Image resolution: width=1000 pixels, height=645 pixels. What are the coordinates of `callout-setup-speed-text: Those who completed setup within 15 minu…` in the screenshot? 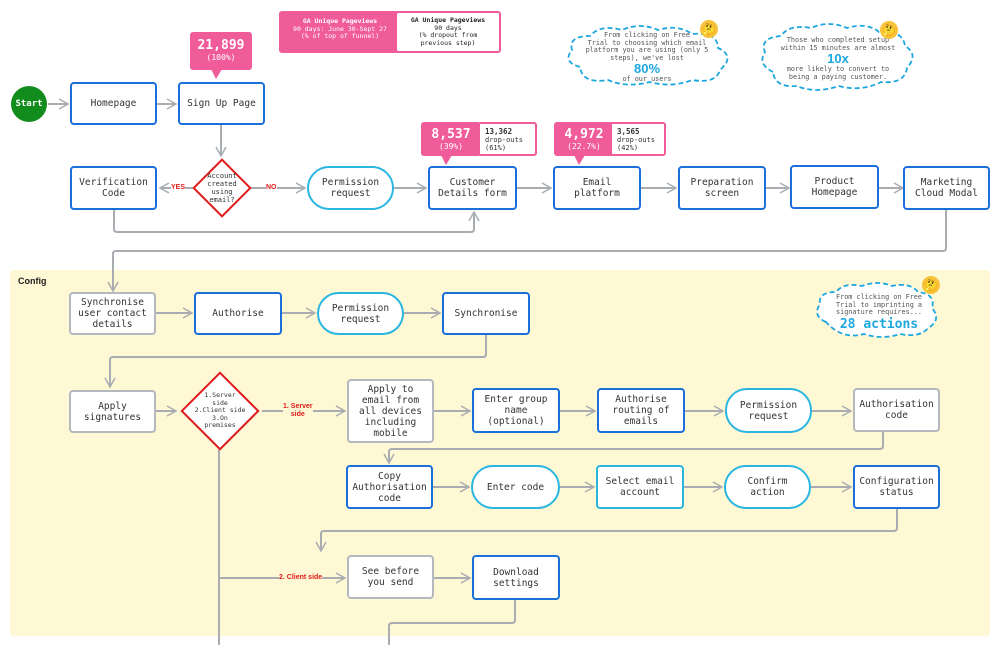 It's located at (838, 44).